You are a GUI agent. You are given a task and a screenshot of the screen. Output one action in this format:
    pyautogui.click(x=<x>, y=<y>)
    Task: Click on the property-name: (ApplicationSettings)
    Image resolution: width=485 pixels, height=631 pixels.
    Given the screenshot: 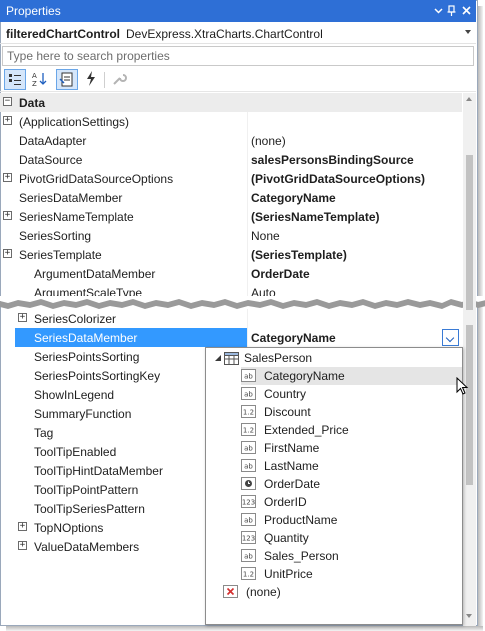 What is the action you would take?
    pyautogui.click(x=74, y=122)
    